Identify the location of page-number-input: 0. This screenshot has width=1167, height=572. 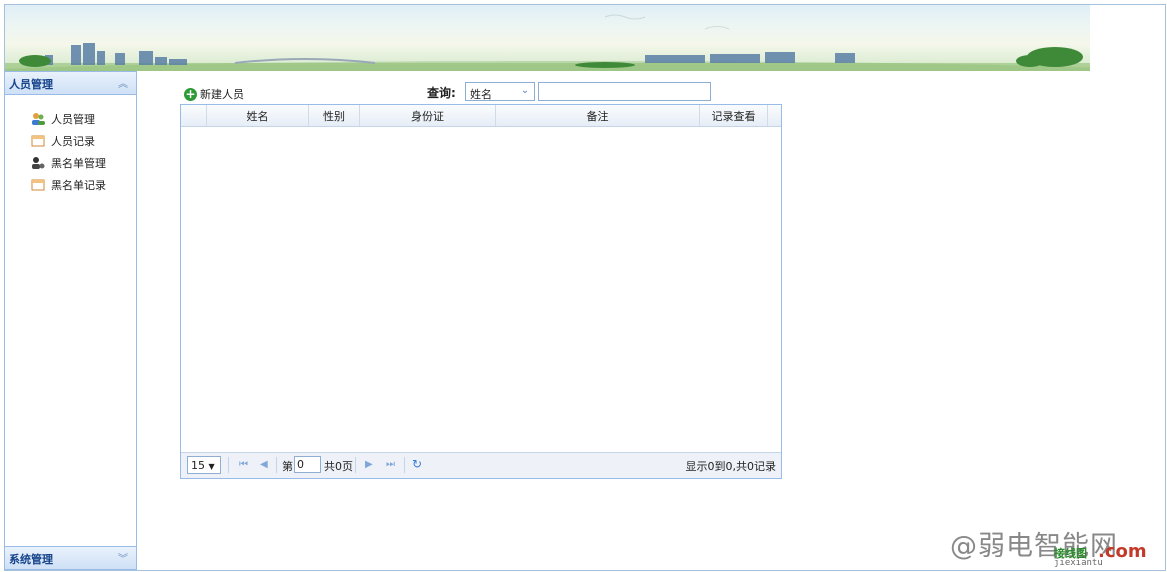
(307, 464).